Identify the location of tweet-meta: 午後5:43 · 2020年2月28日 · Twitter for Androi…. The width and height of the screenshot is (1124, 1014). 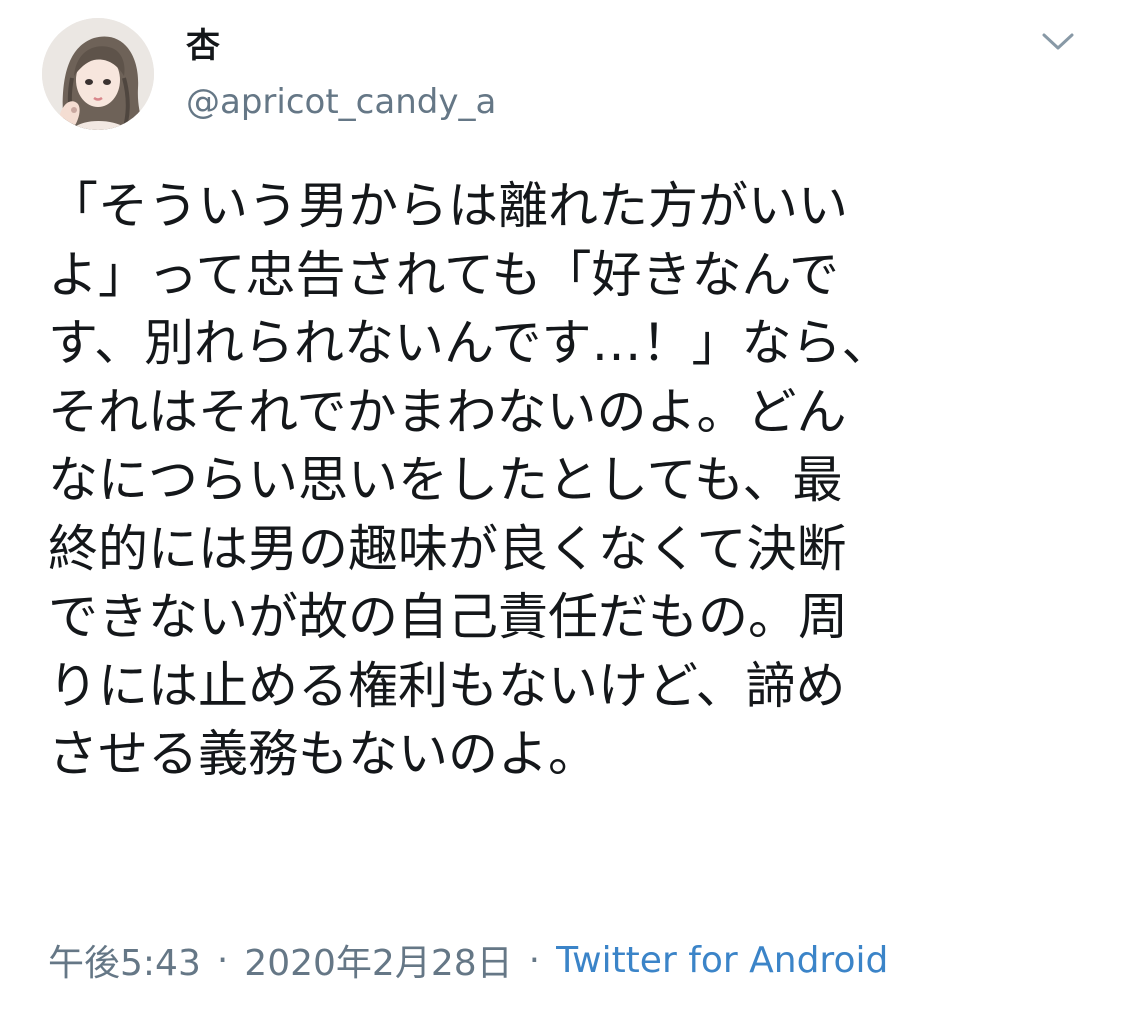
(468, 960).